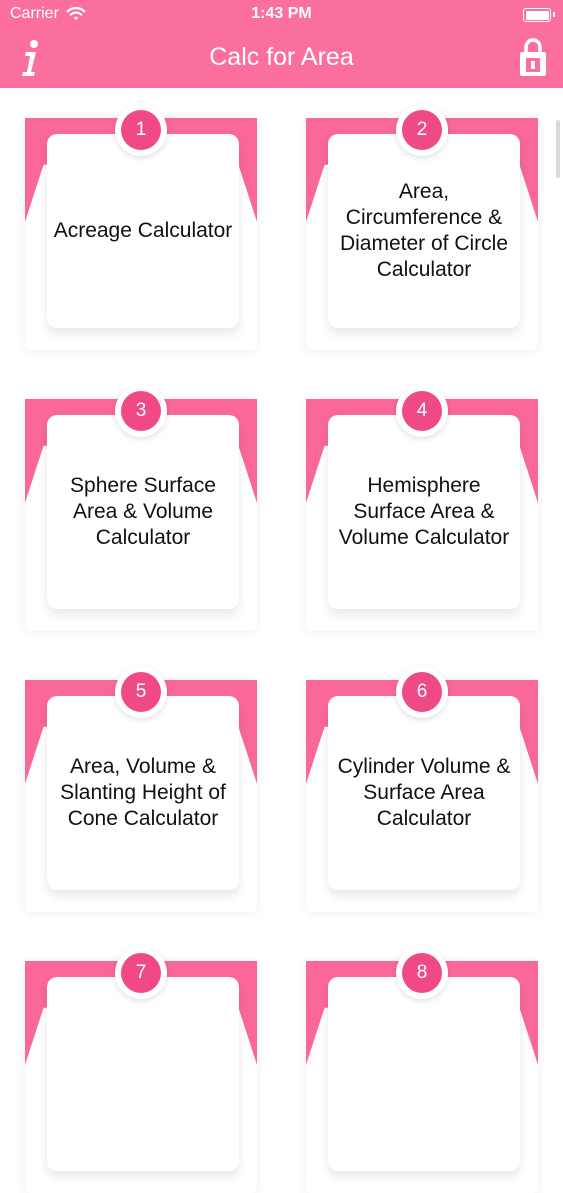 The width and height of the screenshot is (563, 1193). I want to click on nav-bar: Calc for Area, so click(281, 59).